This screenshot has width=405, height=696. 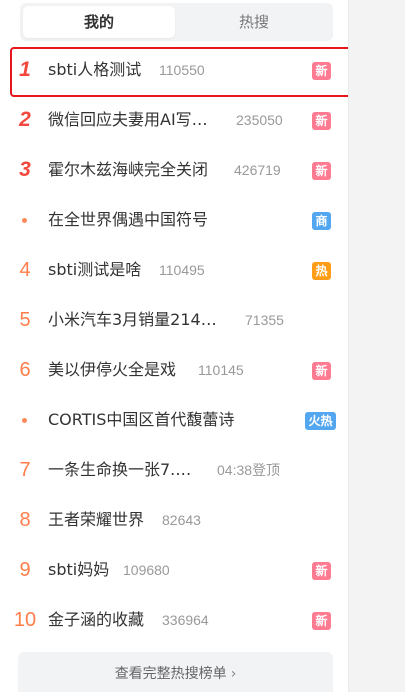 What do you see at coordinates (141, 419) in the screenshot?
I see `topic-title: CORTIS中国区首代馥蕾诗` at bounding box center [141, 419].